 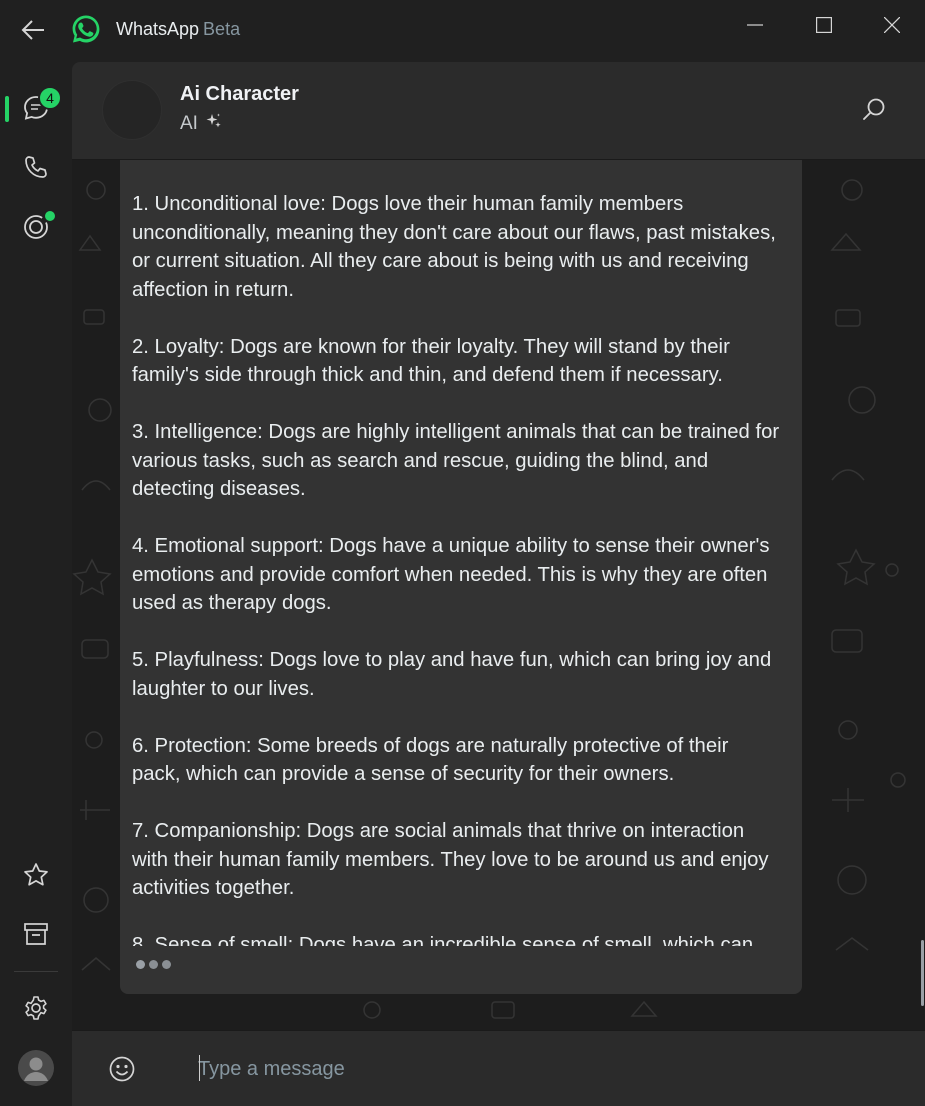 I want to click on calls-nav-button, so click(x=36, y=169).